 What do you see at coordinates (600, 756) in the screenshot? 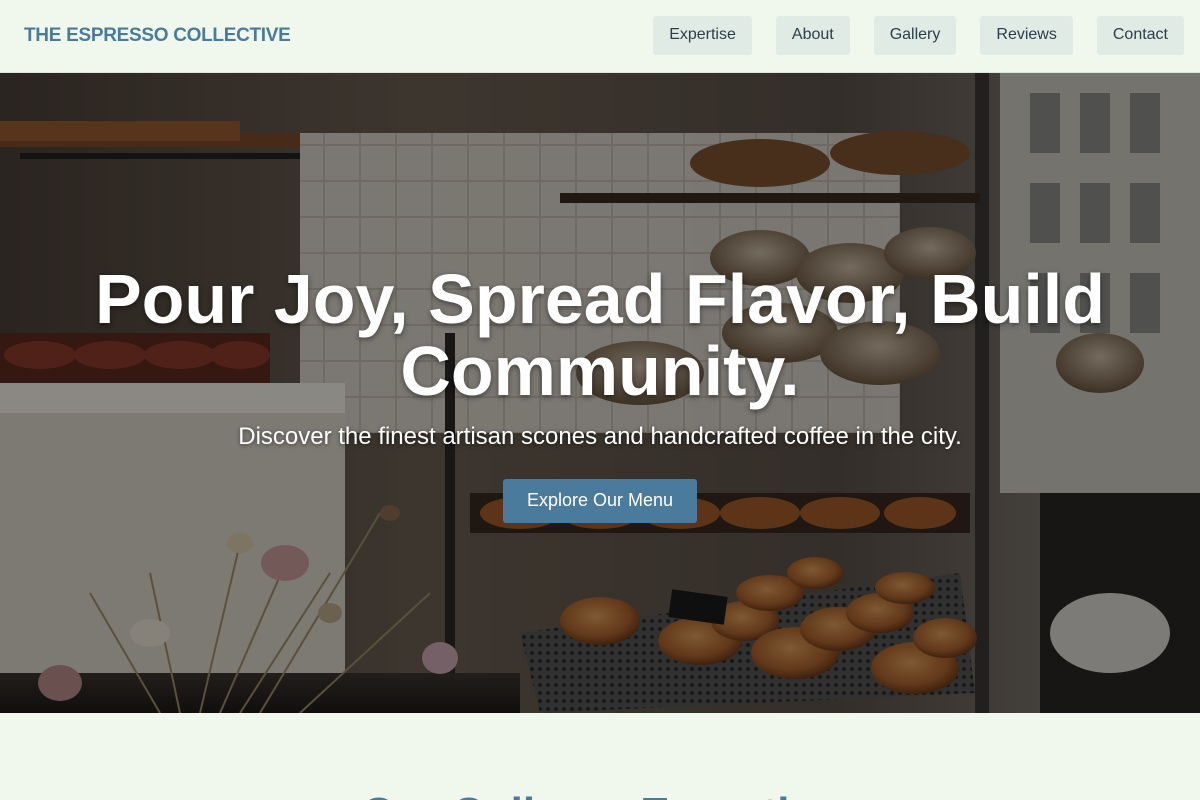
I see `expertise-section: Our Culinary Expertise` at bounding box center [600, 756].